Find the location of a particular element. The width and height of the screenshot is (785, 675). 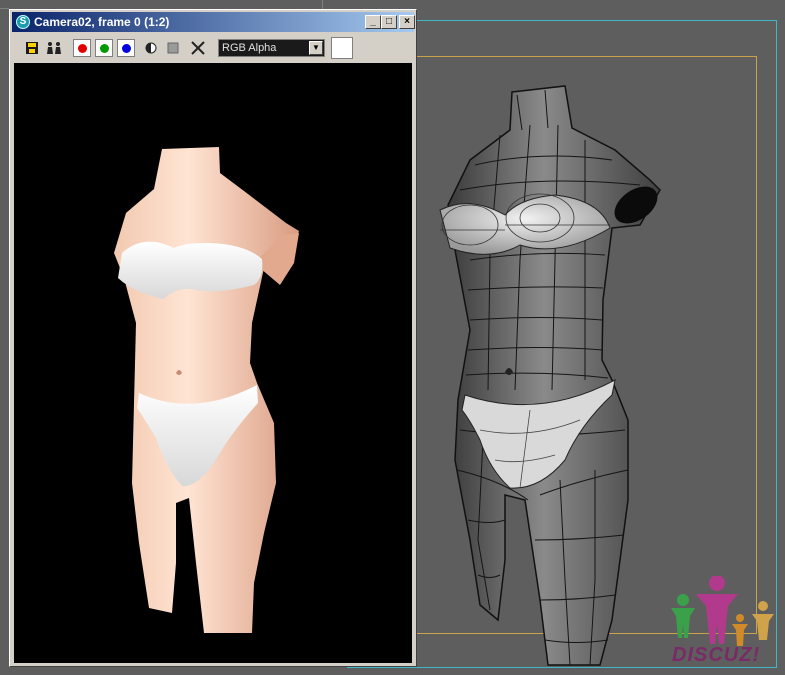

save-icon is located at coordinates (32, 48).